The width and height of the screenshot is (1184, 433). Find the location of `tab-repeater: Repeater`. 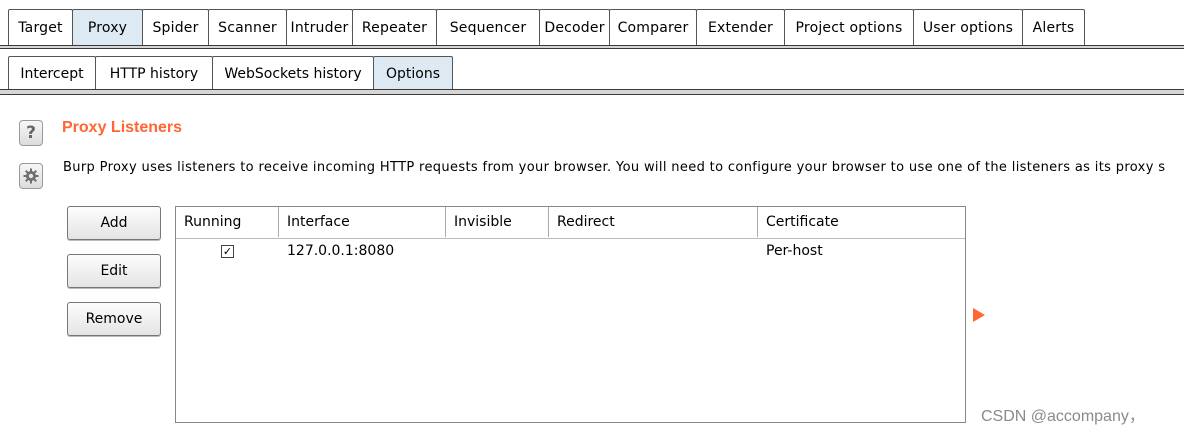

tab-repeater: Repeater is located at coordinates (394, 27).